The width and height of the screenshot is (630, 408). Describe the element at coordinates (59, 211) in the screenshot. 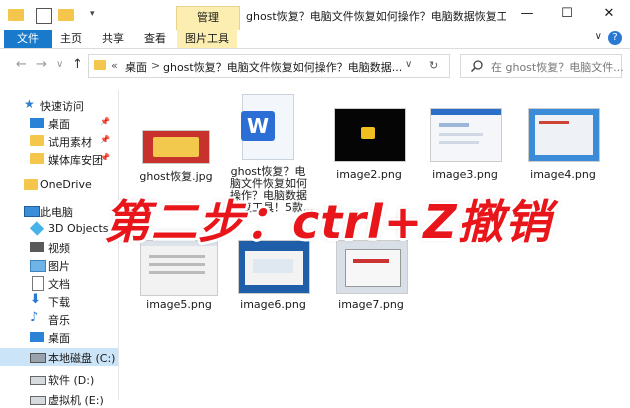

I see `sidebar-item-this-pc: 此电脑` at that location.